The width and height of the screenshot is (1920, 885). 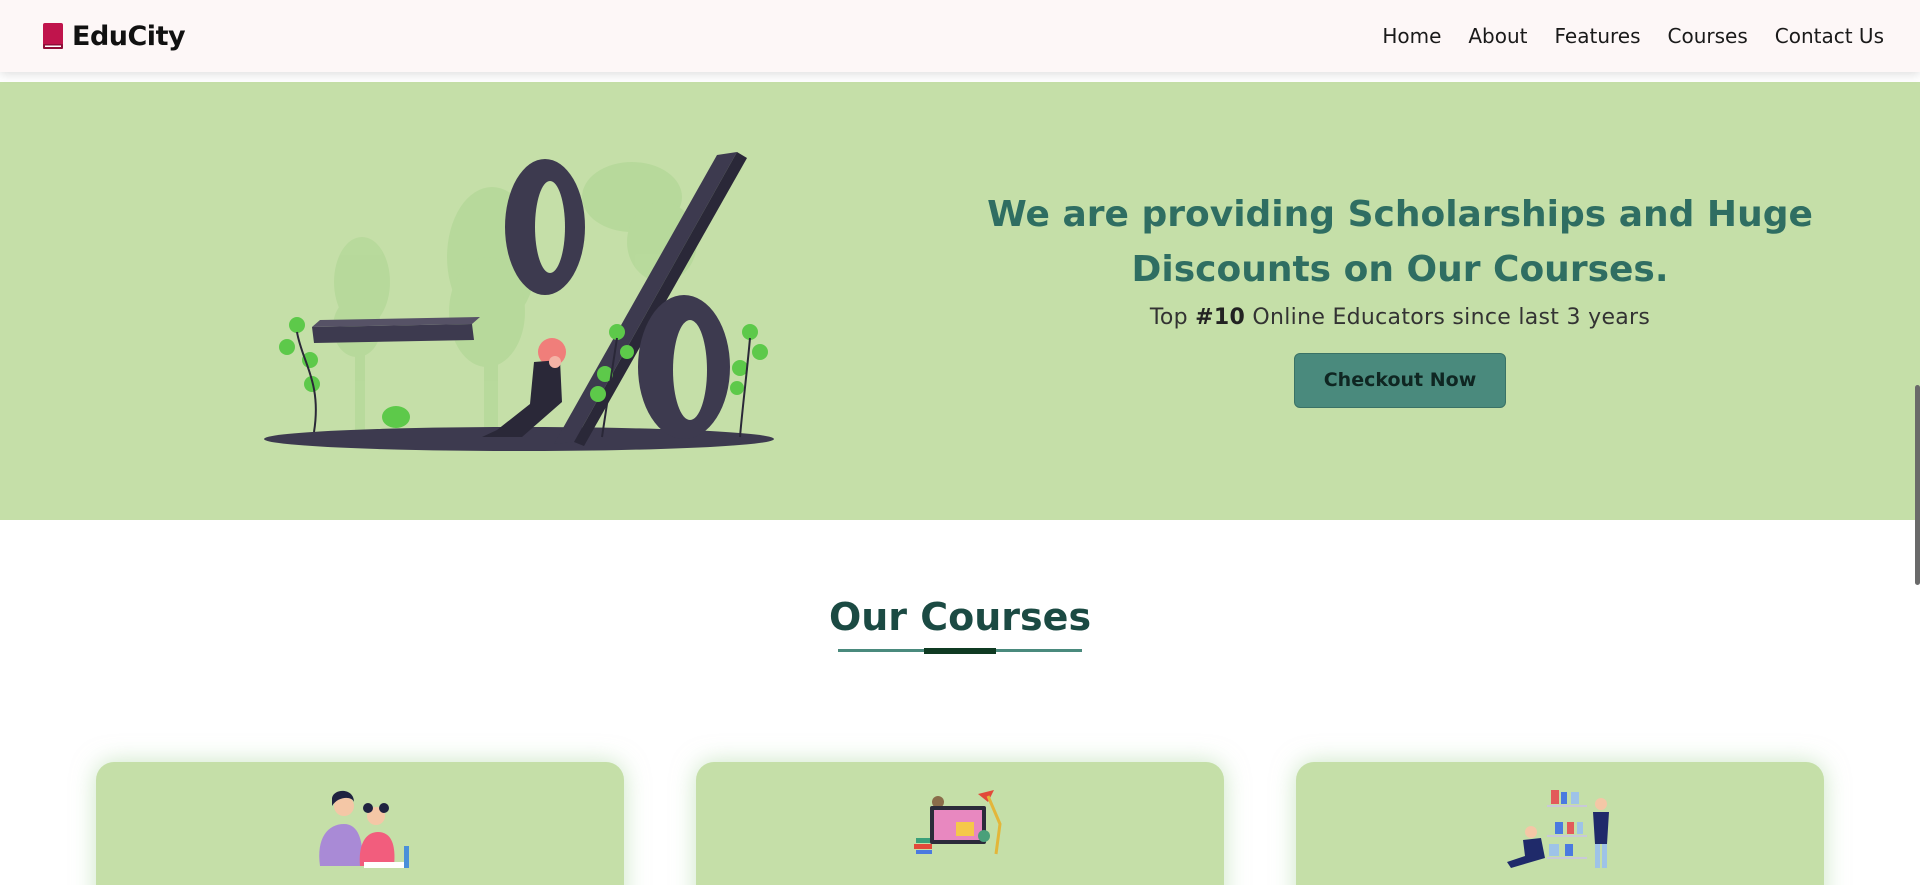 I want to click on online-learning-desk-icon, so click(x=958, y=822).